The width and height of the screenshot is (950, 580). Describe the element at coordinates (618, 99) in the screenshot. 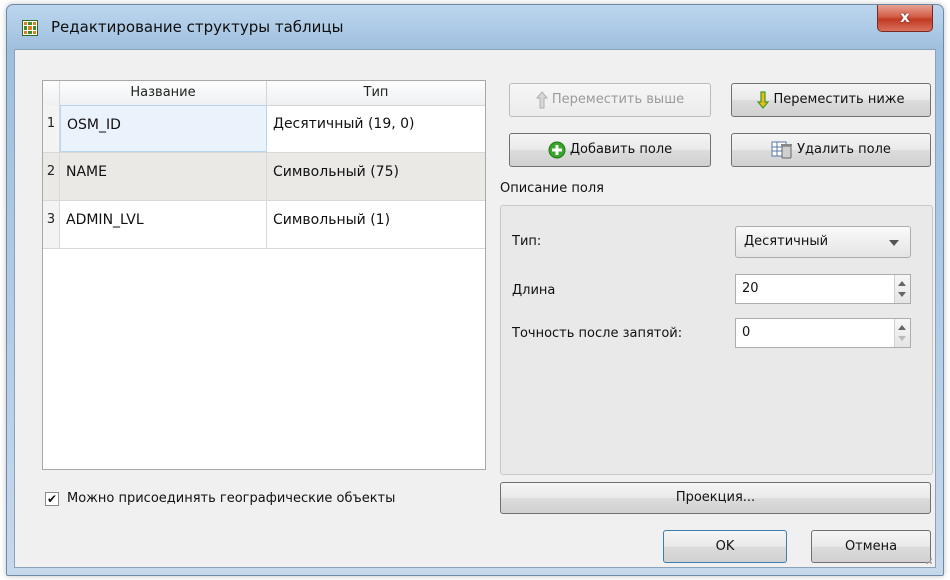

I see `move-up-label: Переместить выше` at that location.